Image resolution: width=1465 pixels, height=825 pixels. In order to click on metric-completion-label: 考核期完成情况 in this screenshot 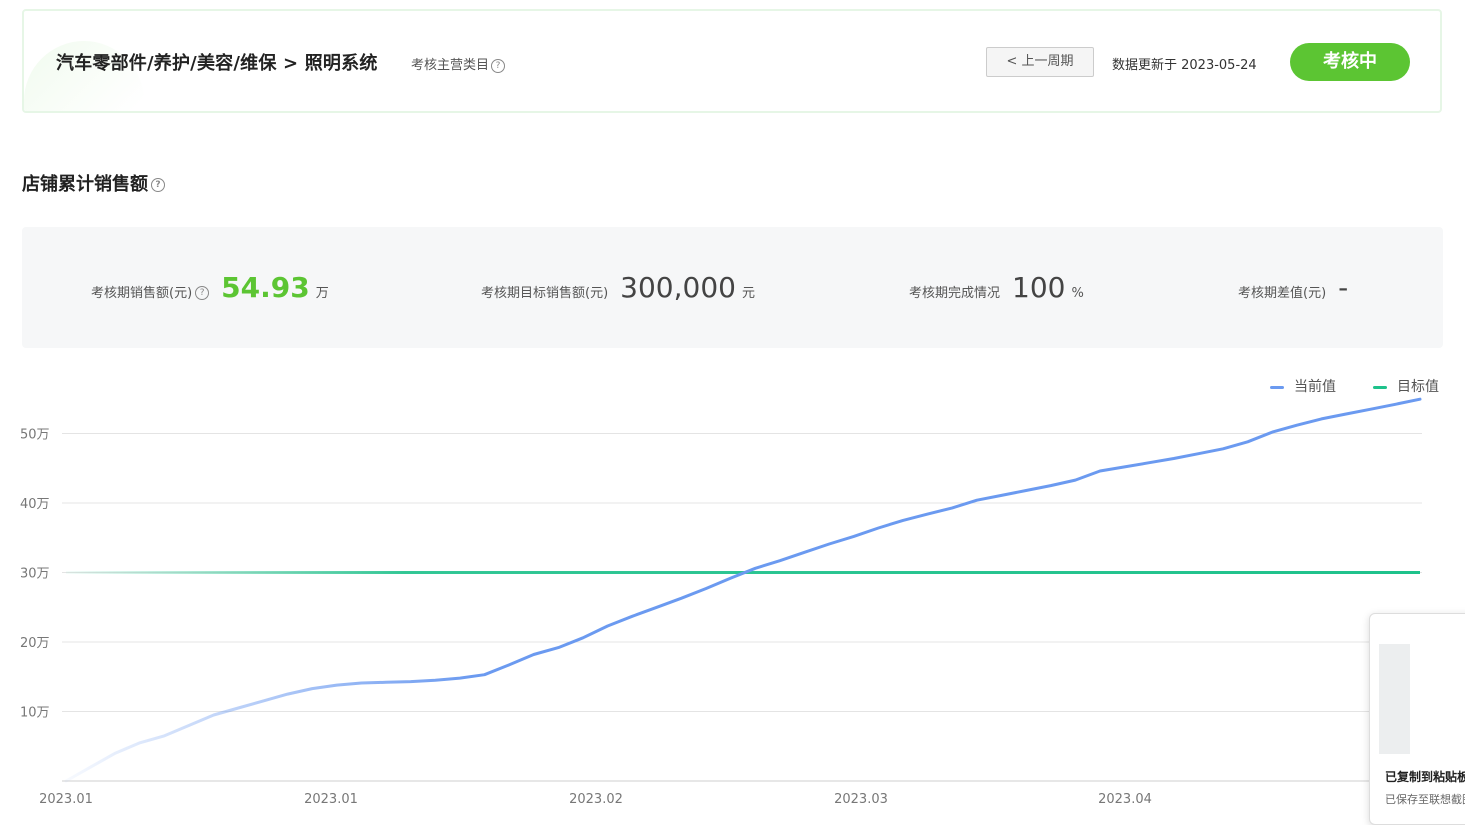, I will do `click(955, 293)`.